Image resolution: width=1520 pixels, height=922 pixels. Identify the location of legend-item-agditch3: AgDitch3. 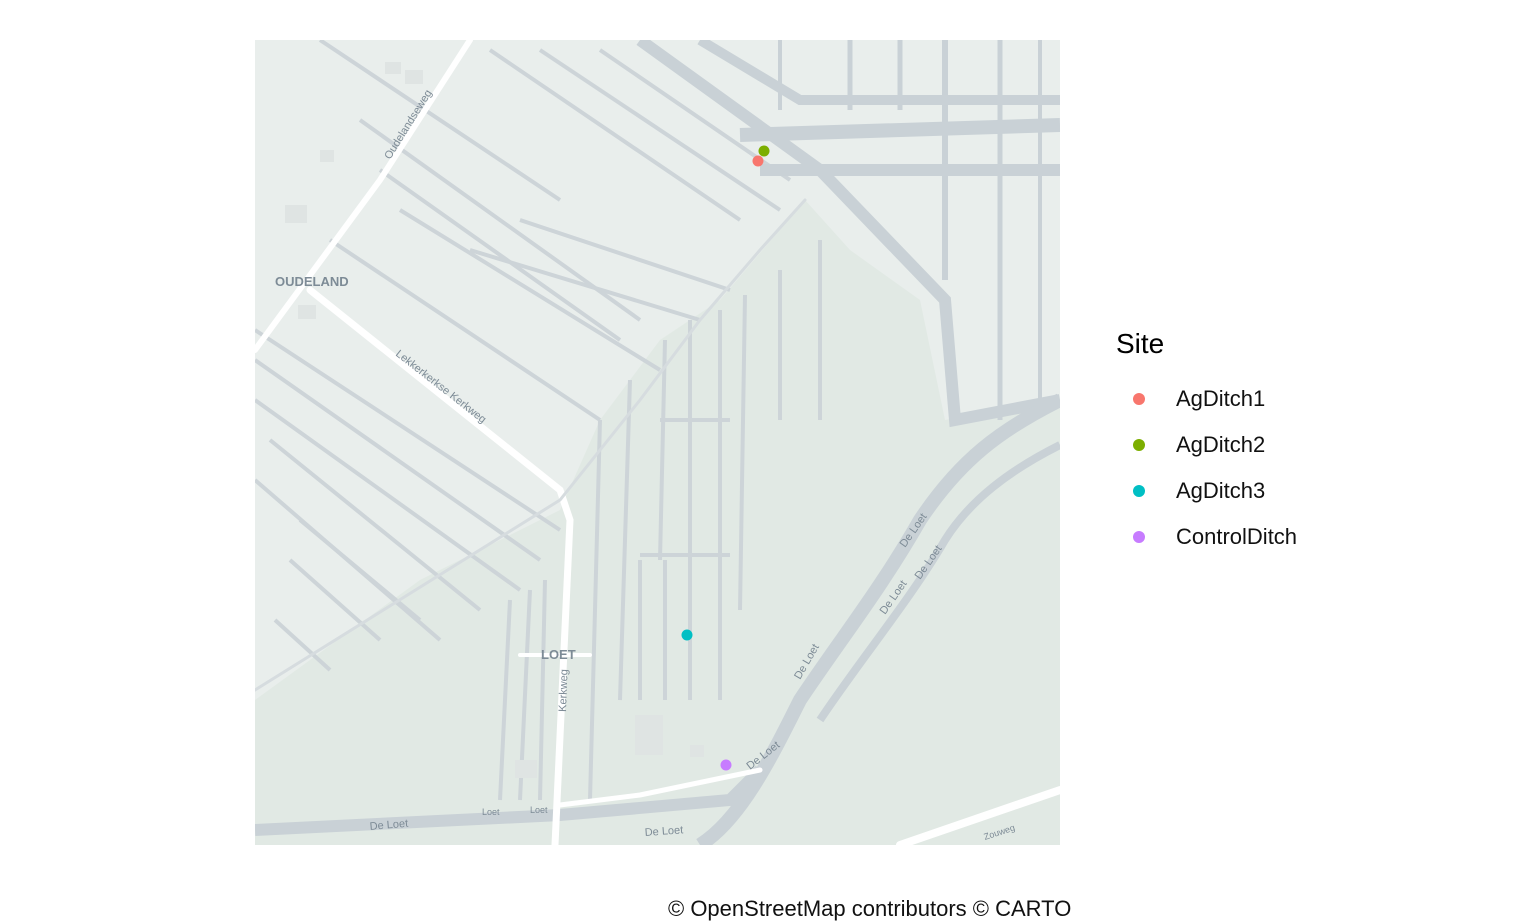
(1266, 491).